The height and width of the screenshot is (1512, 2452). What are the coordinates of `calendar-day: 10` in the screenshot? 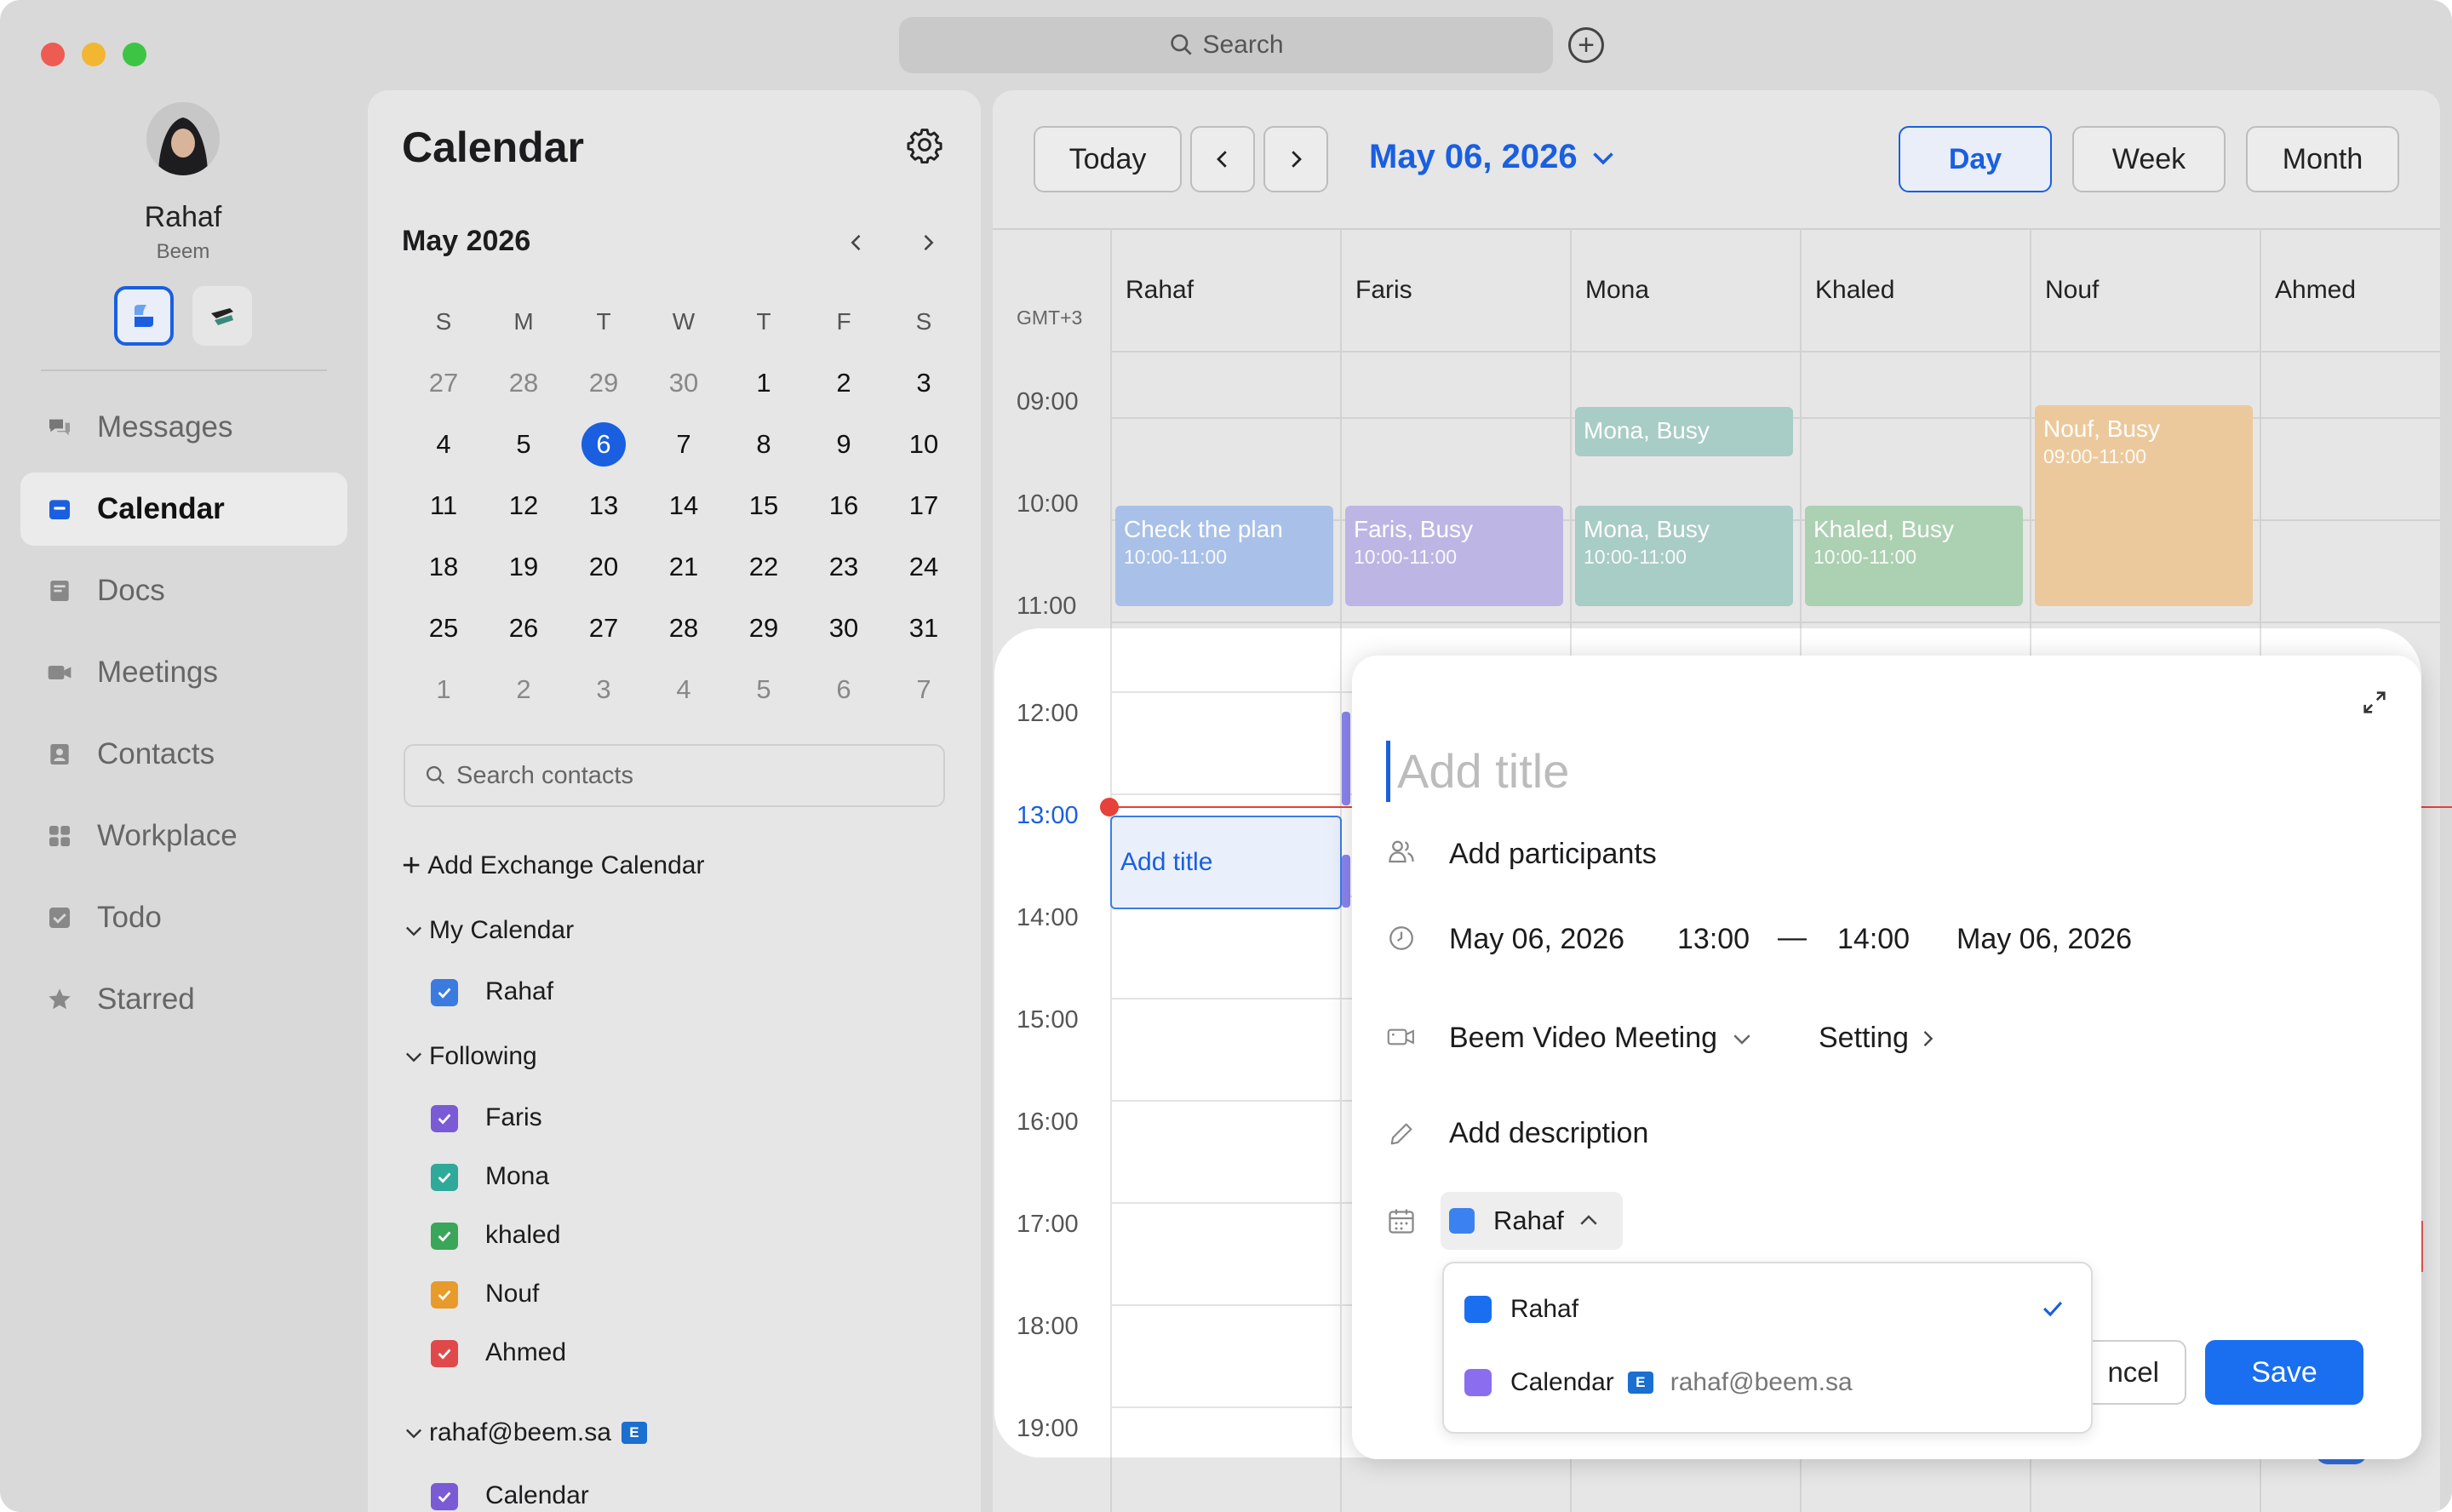 It's located at (924, 444).